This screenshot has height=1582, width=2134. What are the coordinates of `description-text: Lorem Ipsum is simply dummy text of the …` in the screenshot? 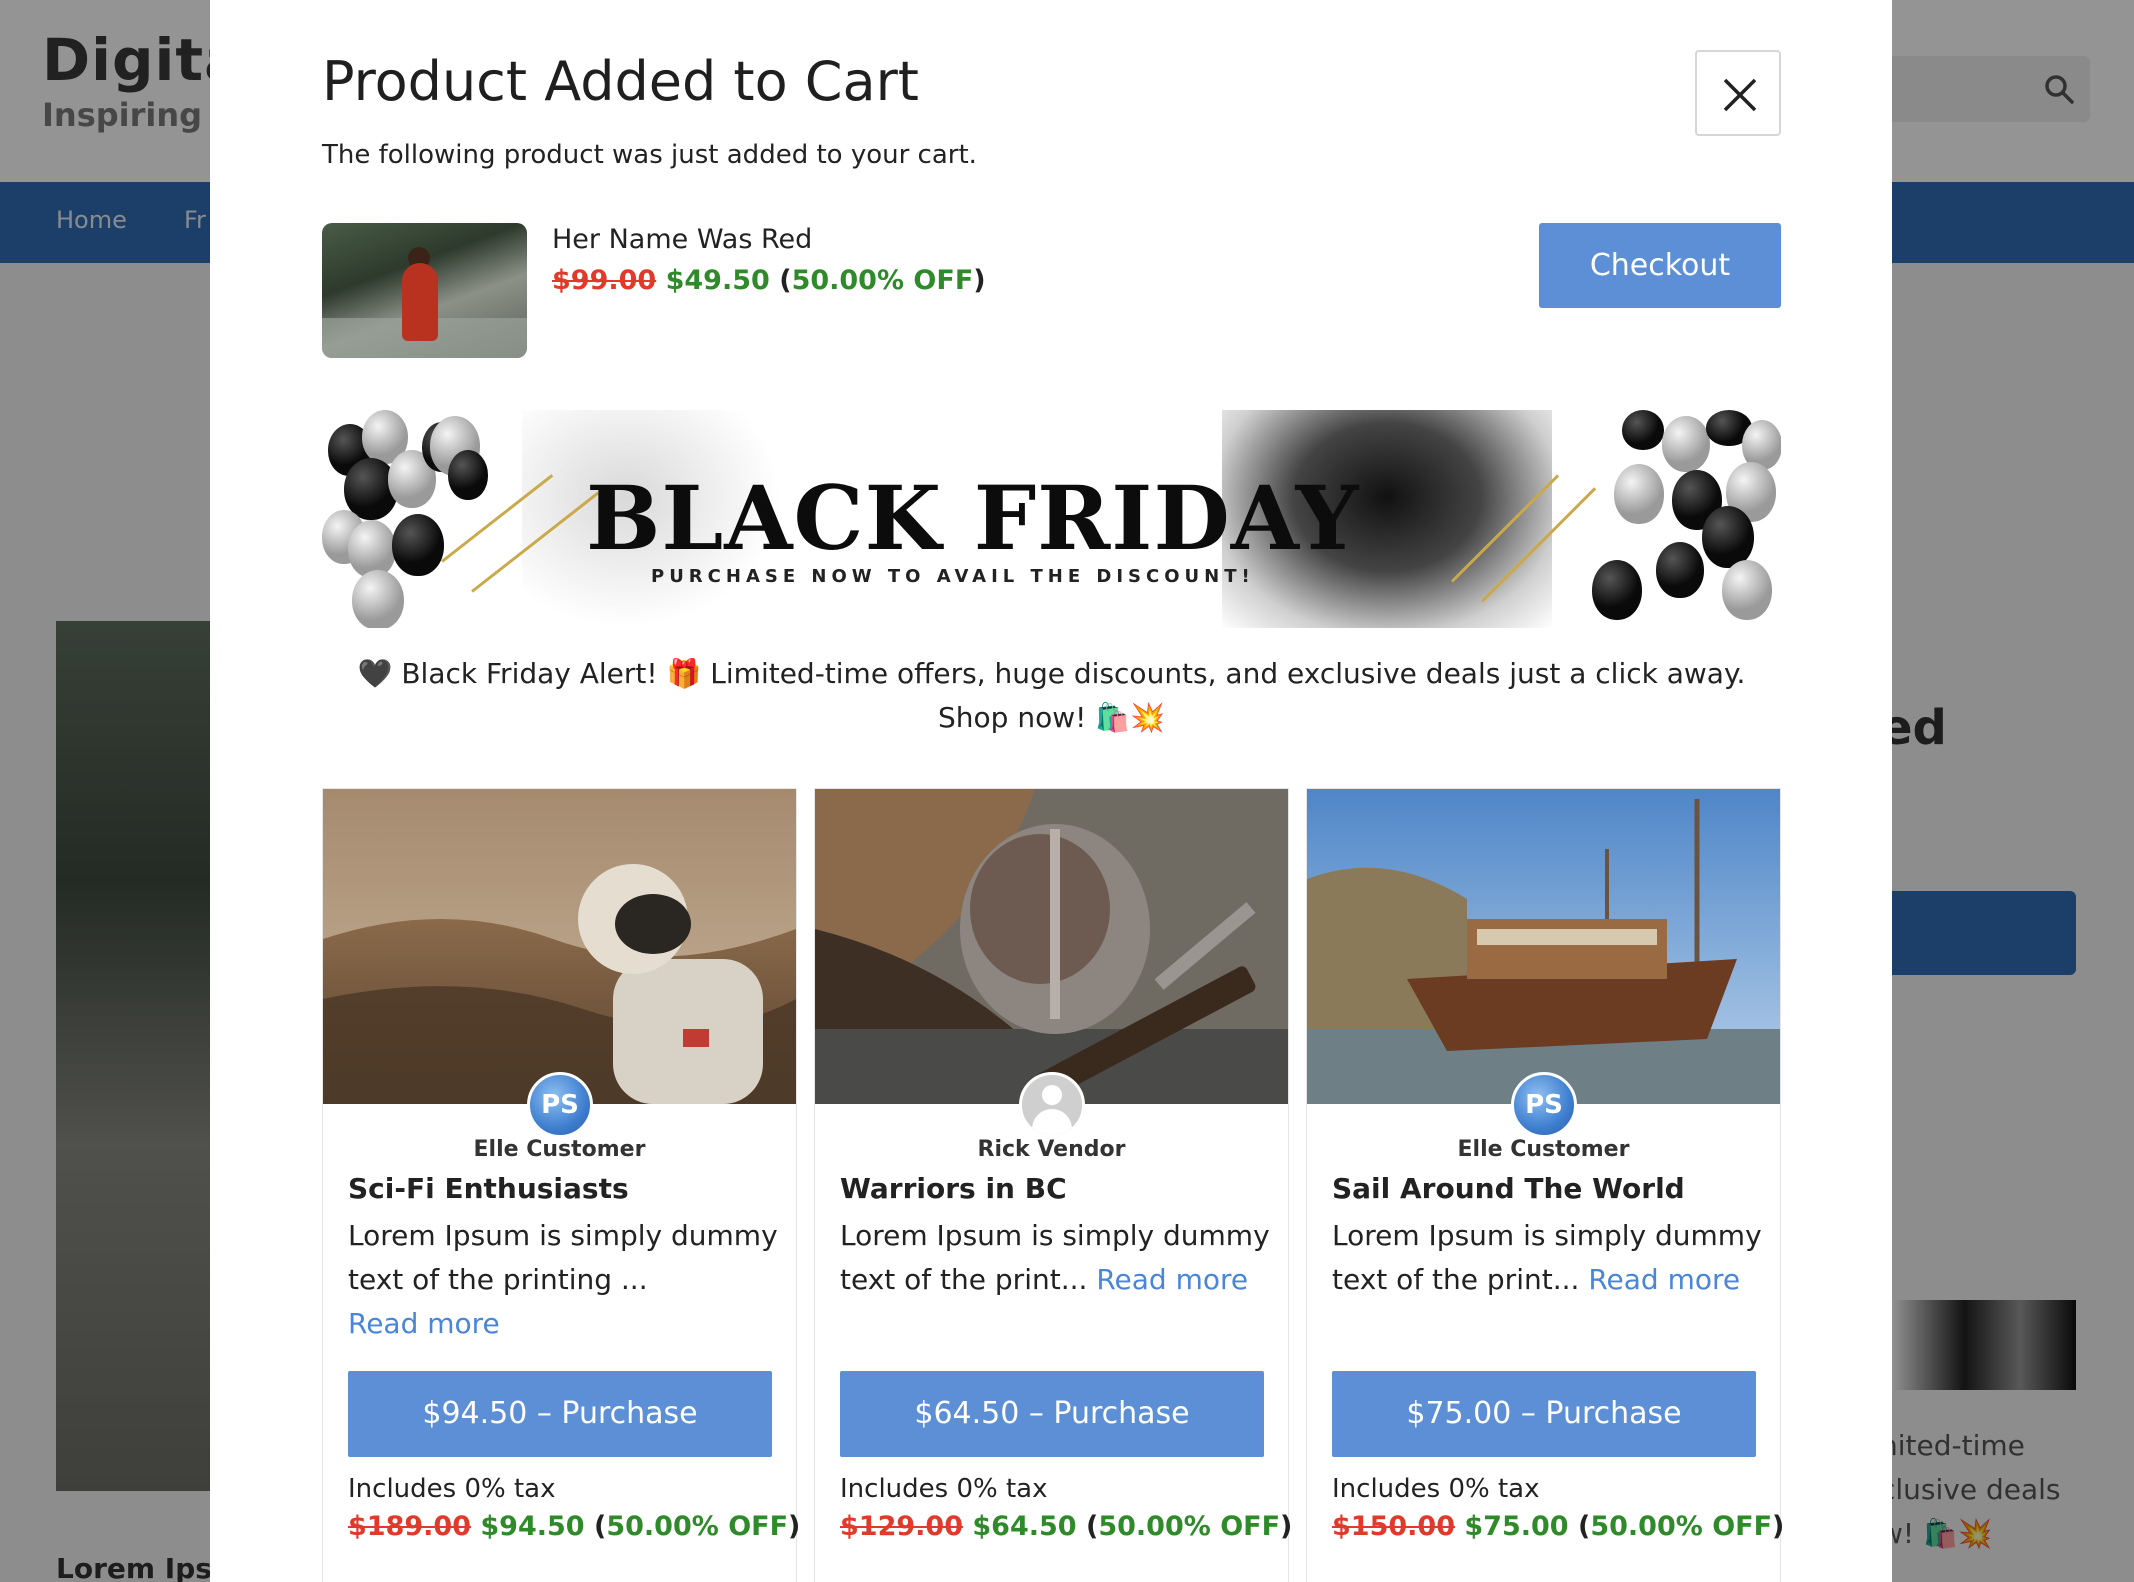 It's located at (563, 1257).